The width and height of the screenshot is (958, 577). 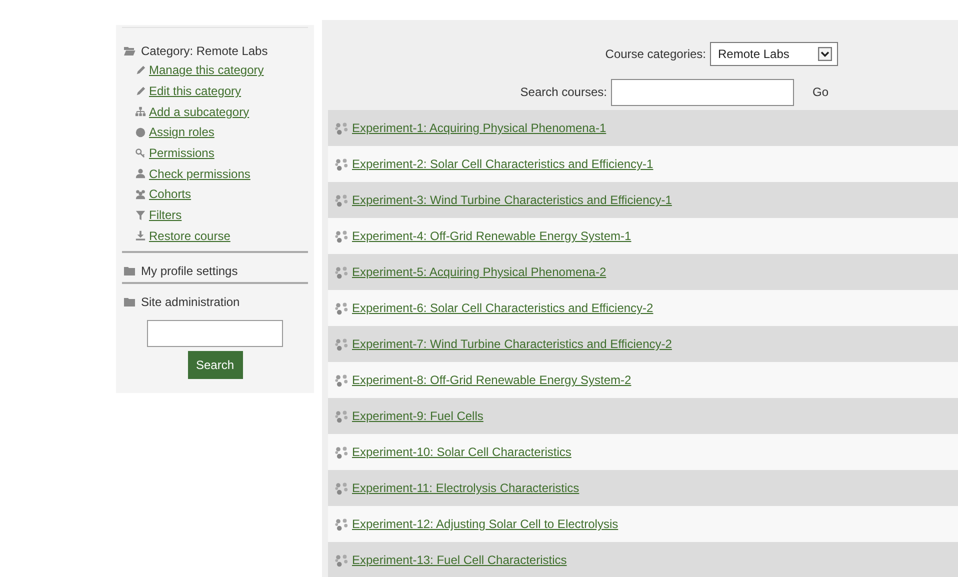 I want to click on category-title: Category: Remote Labs, so click(x=204, y=51).